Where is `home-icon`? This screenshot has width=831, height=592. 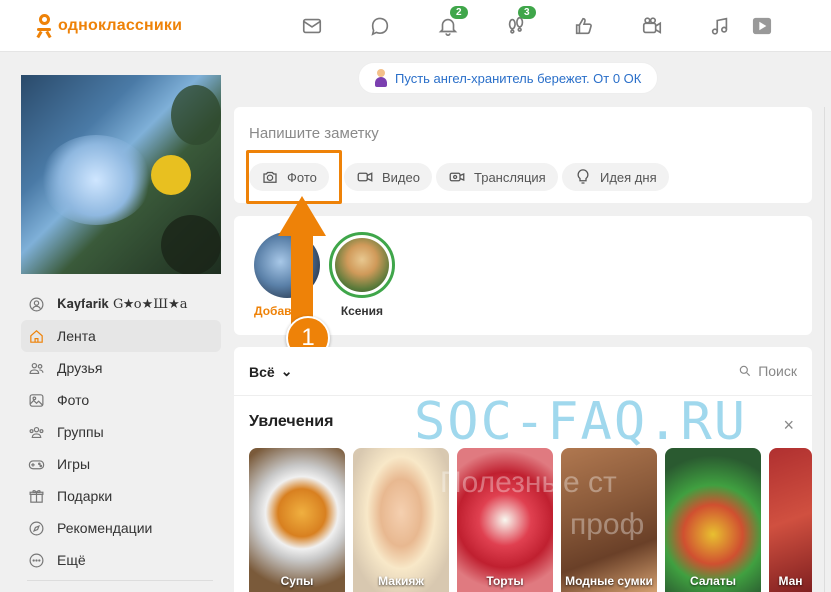 home-icon is located at coordinates (36, 336).